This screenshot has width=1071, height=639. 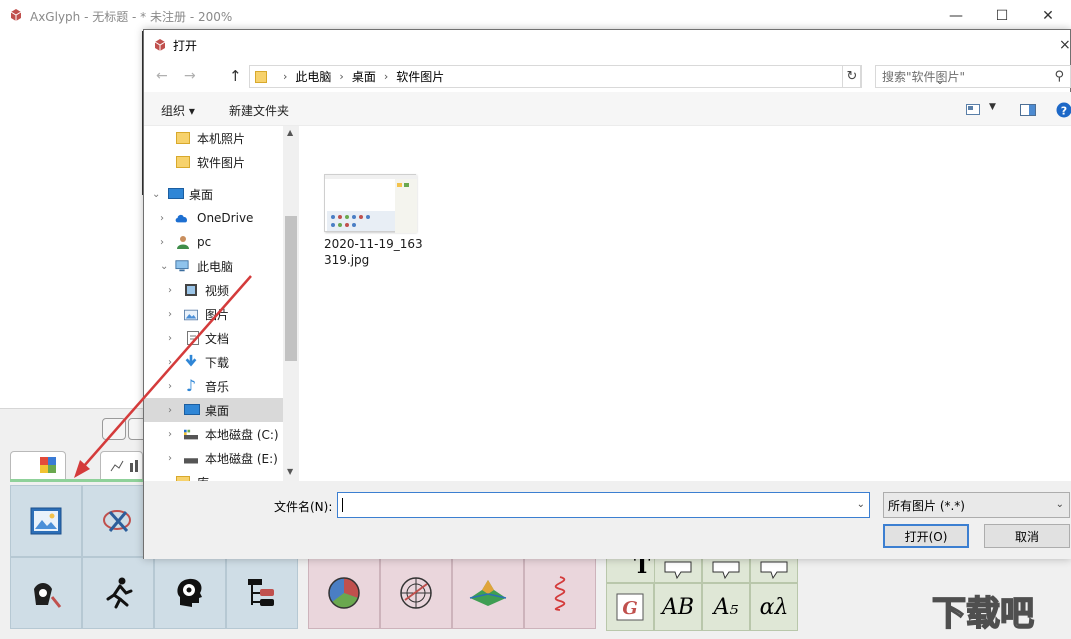 I want to click on nav-item: › 本地磁盘 (E:), so click(x=213, y=458).